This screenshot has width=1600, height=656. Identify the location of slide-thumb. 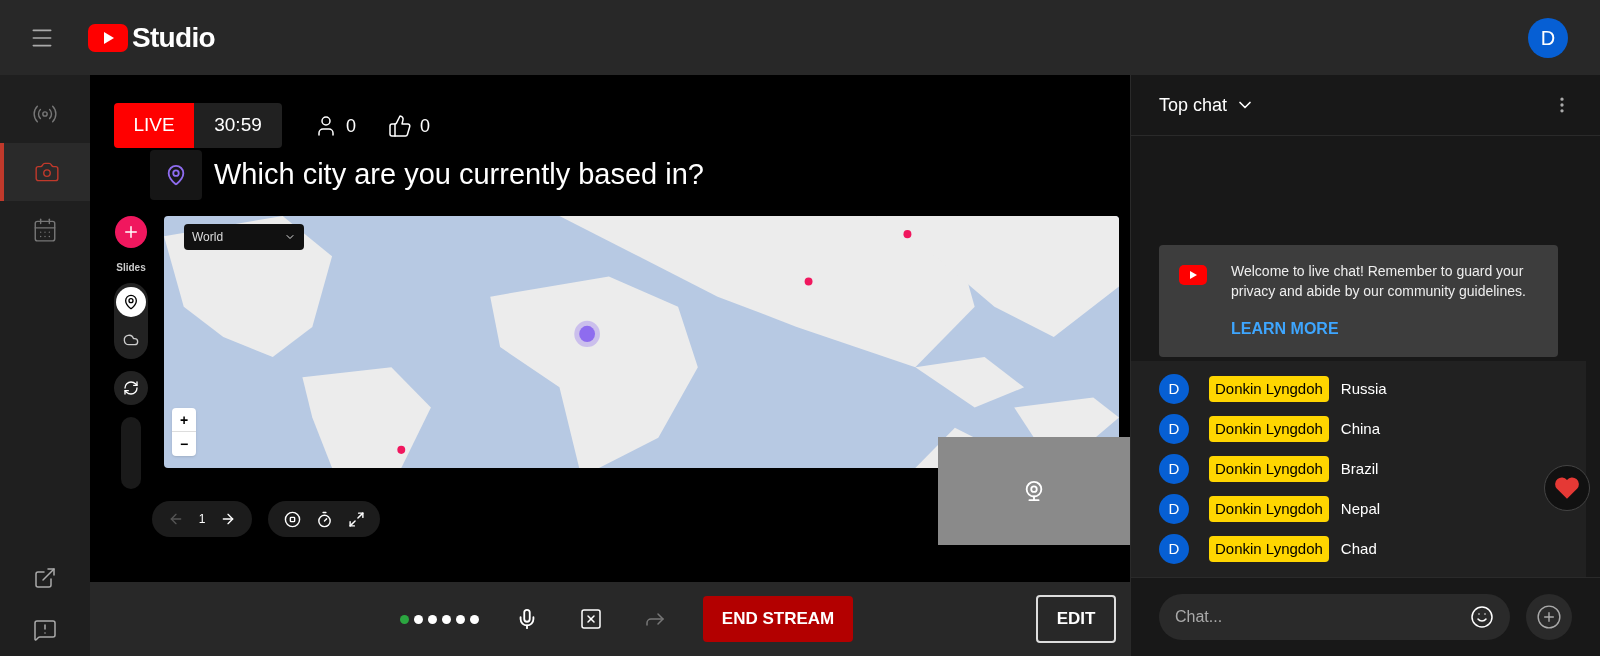
(131, 302).